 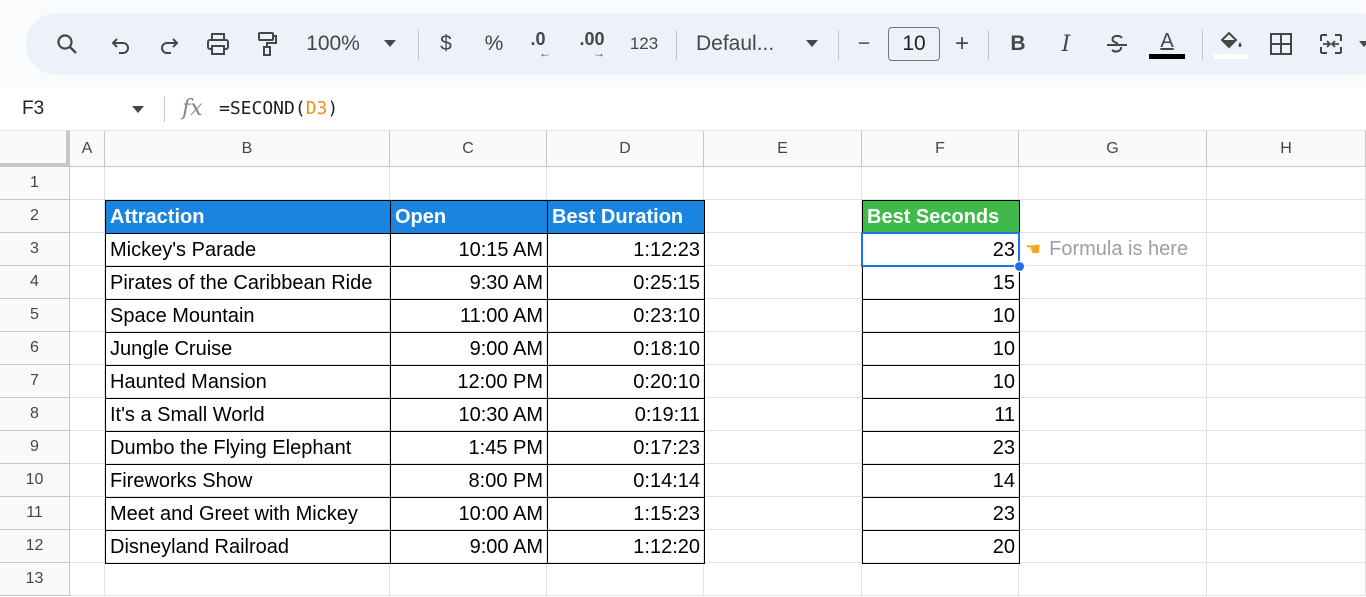 What do you see at coordinates (469, 250) in the screenshot?
I see `table-cell: 10:15 AM` at bounding box center [469, 250].